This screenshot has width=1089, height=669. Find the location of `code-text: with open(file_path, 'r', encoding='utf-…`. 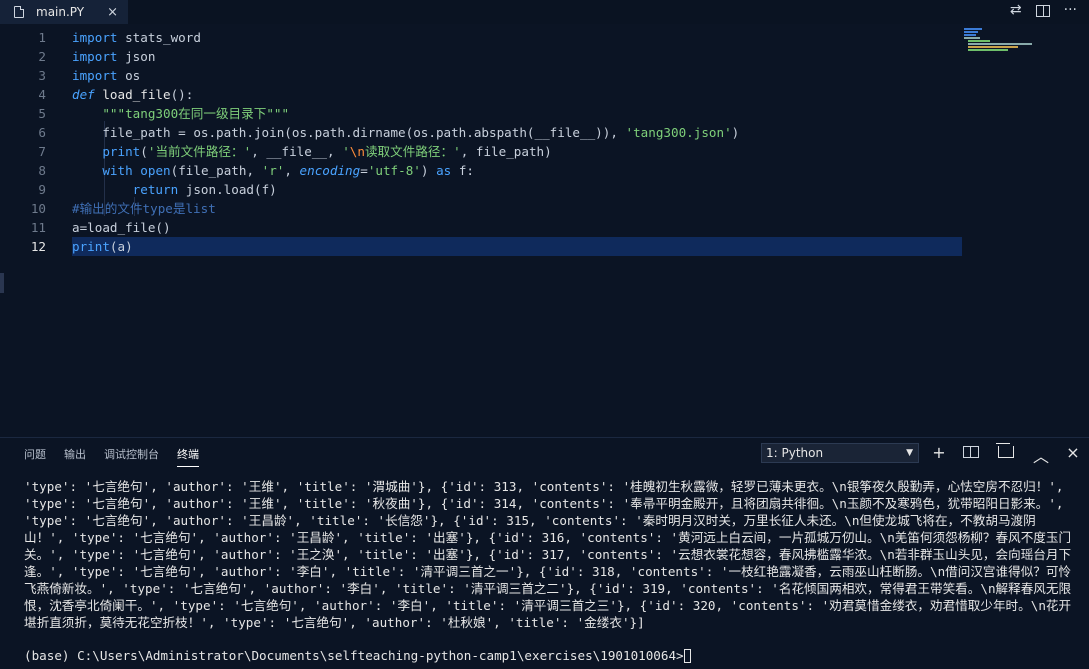

code-text: with open(file_path, 'r', encoding='utf-… is located at coordinates (288, 170).